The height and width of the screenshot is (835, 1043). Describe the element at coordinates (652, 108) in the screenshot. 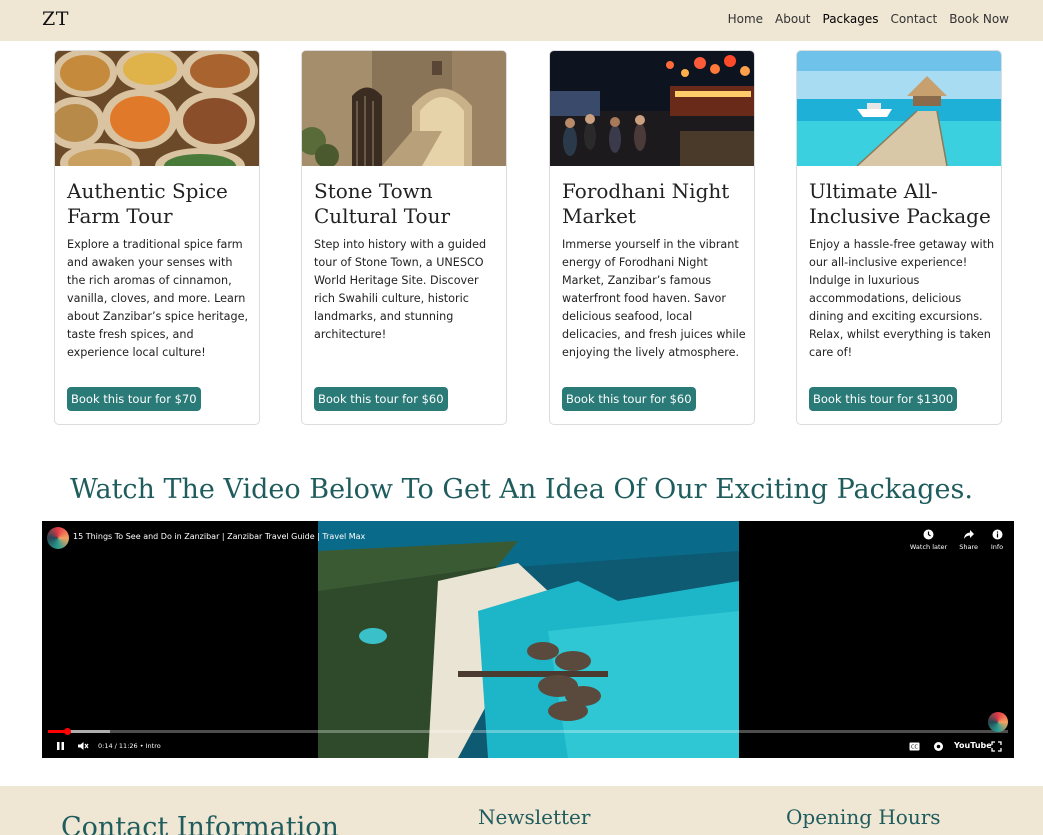

I see `night-market-image` at that location.